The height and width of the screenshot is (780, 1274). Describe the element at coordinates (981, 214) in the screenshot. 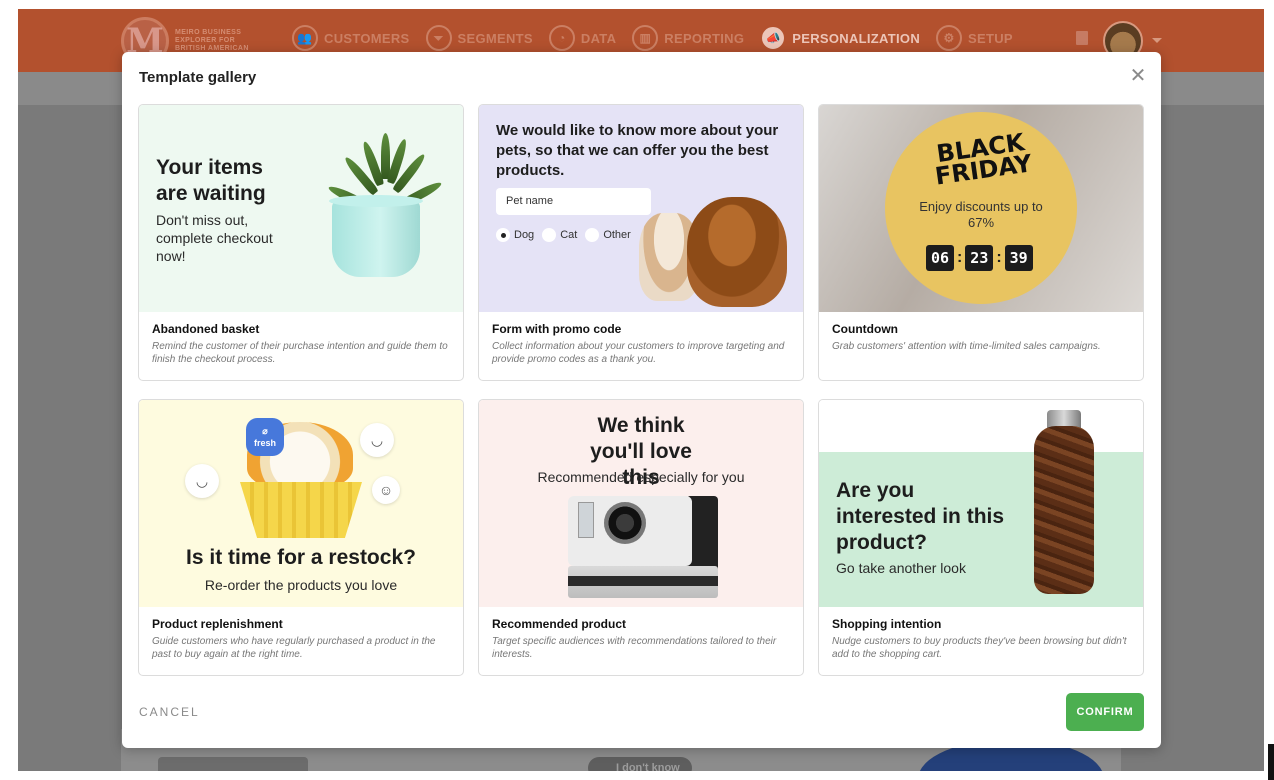

I see `preview-subtext: Enjoy discounts up to 67%` at that location.